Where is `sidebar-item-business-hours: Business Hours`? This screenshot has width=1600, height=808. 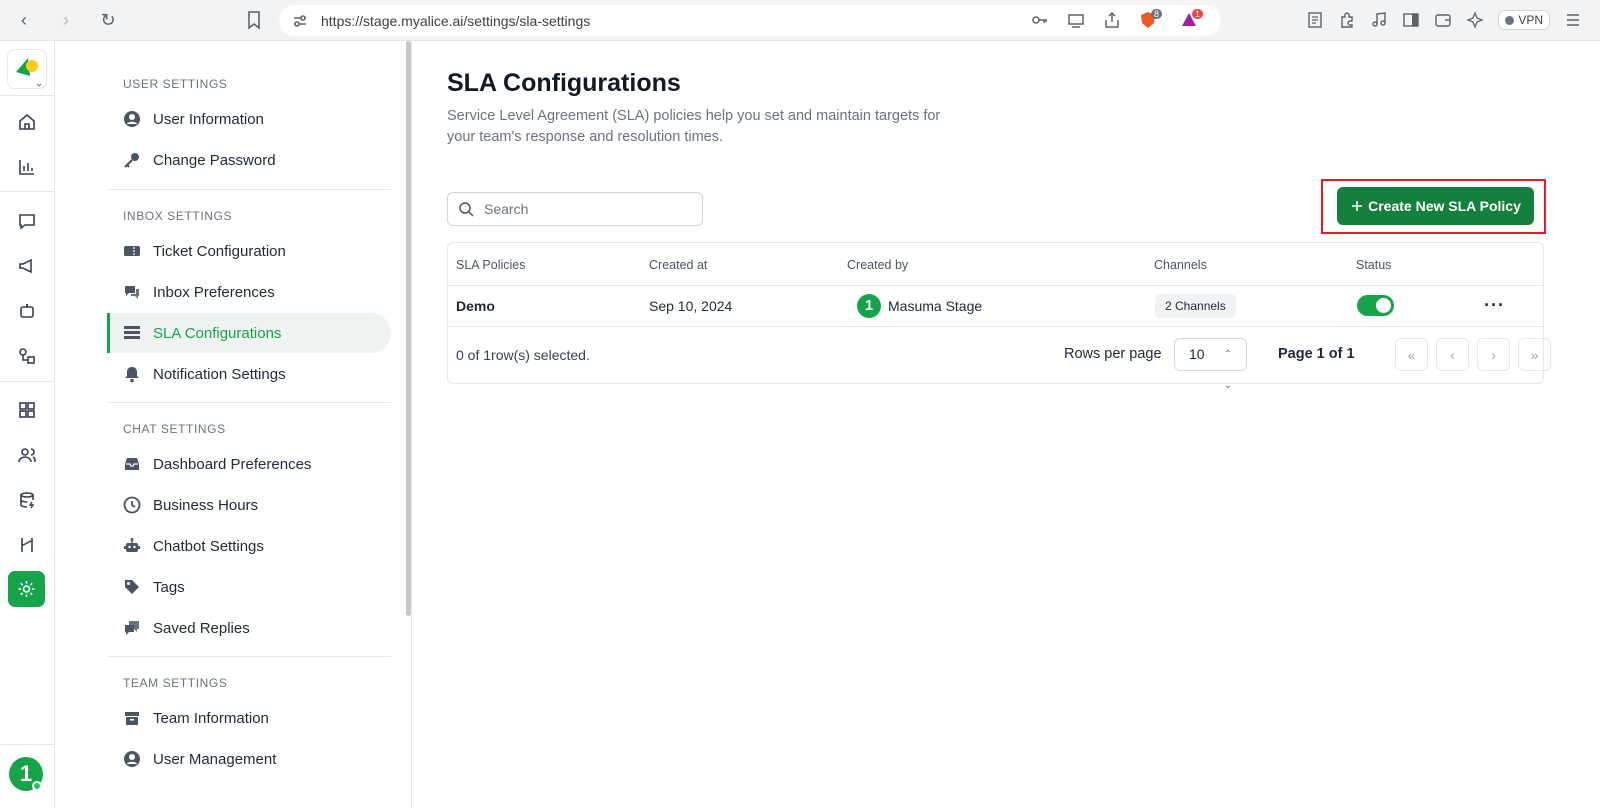
sidebar-item-business-hours: Business Hours is located at coordinates (249, 505).